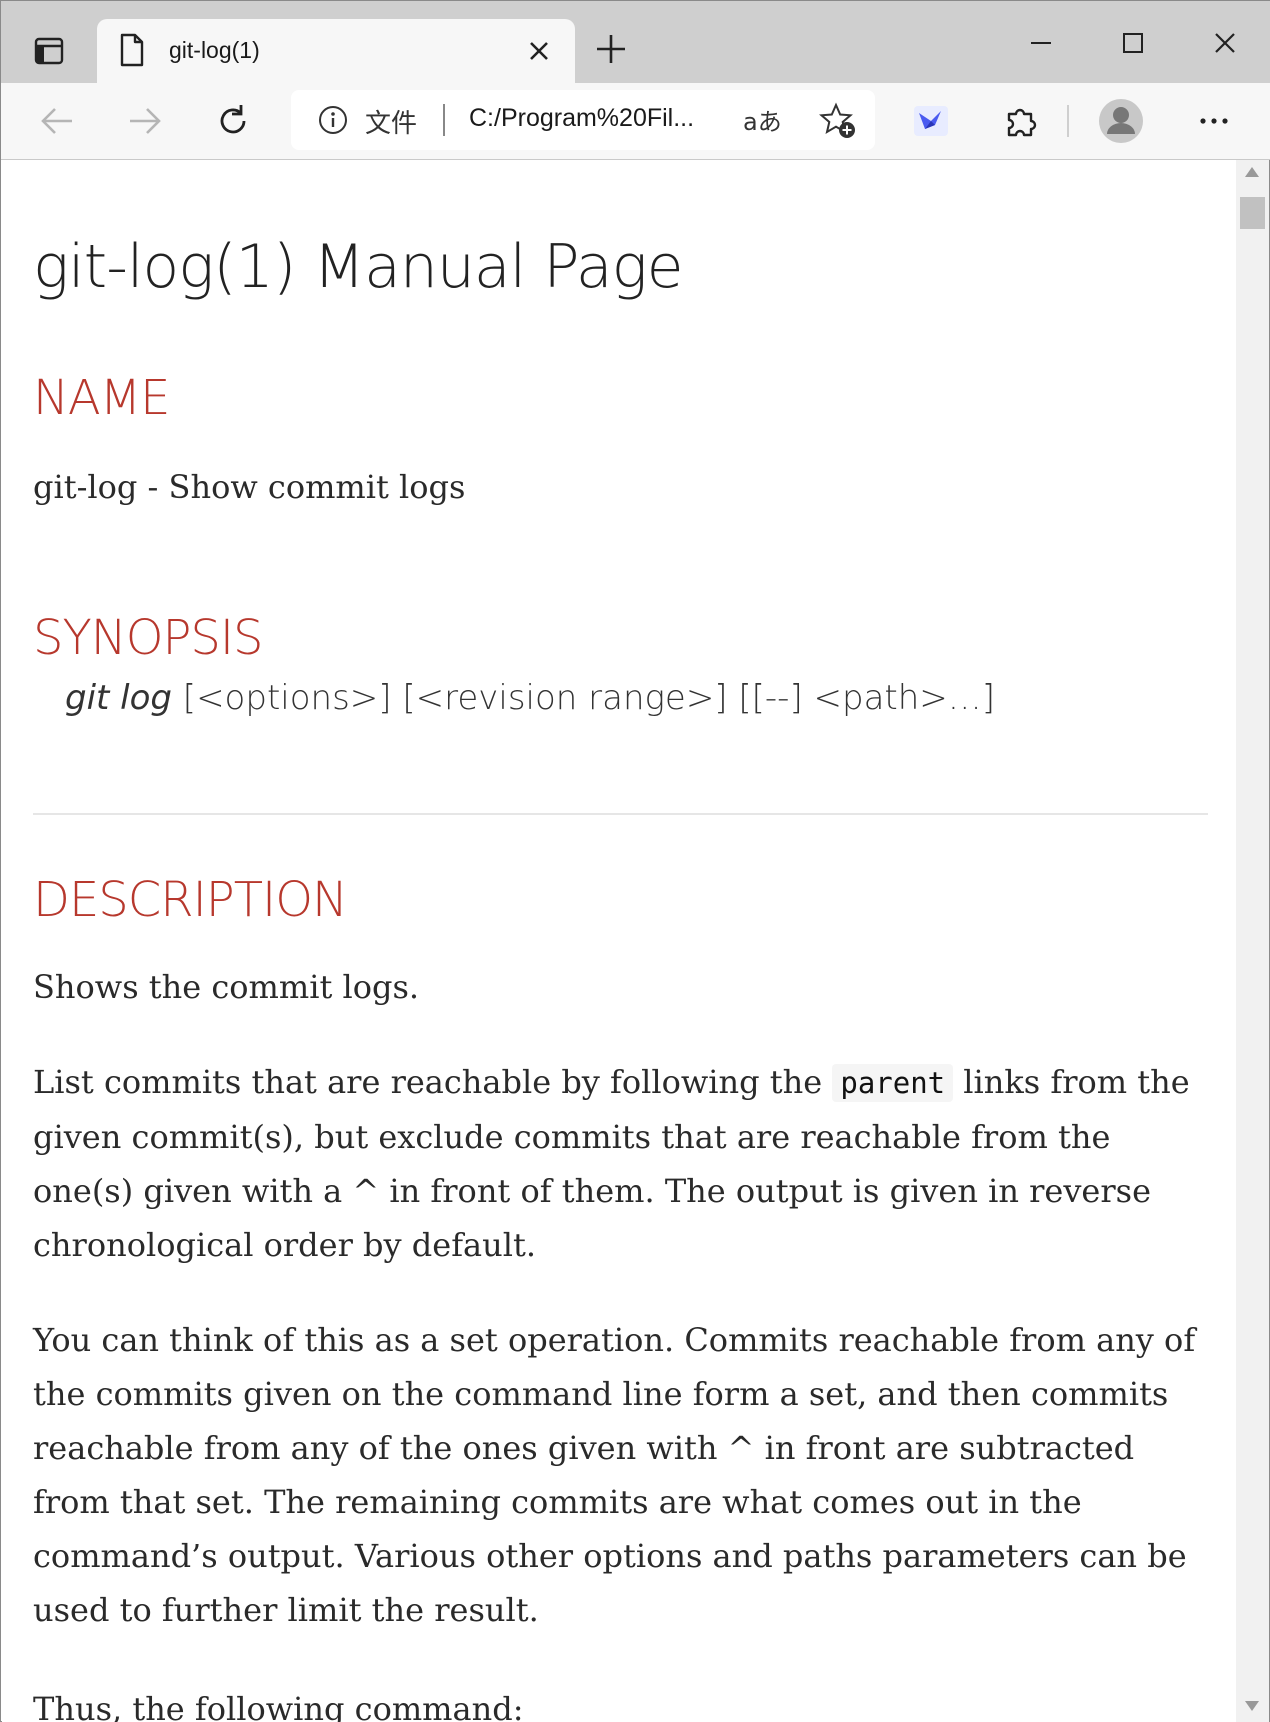 This screenshot has height=1722, width=1270. What do you see at coordinates (278, 1706) in the screenshot?
I see `description-paragraph-4: Thus, the following command:` at bounding box center [278, 1706].